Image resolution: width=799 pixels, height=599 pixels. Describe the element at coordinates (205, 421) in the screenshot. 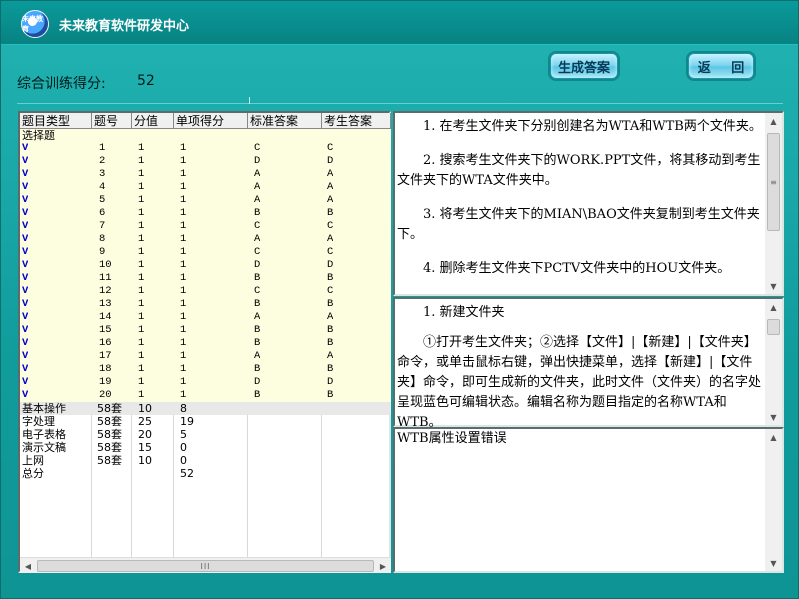

I see `summary-row: 字处理 58套 25 19` at that location.